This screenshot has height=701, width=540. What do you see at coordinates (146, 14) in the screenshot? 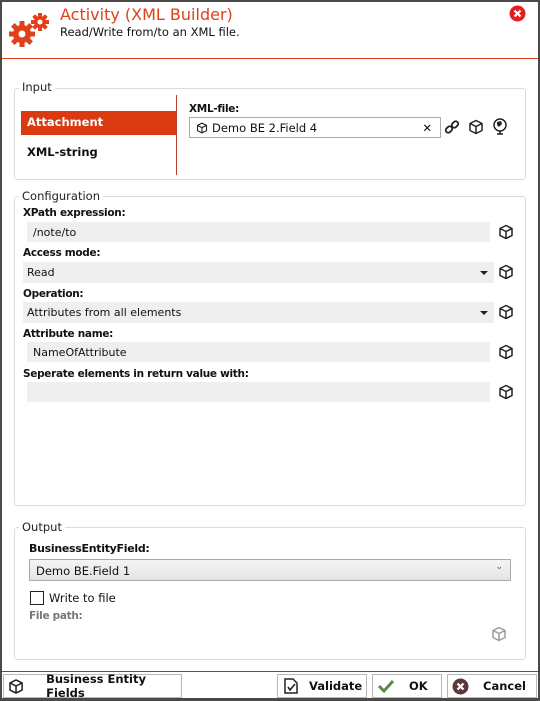
I see `dialog-title: Activity (XML Builder)` at bounding box center [146, 14].